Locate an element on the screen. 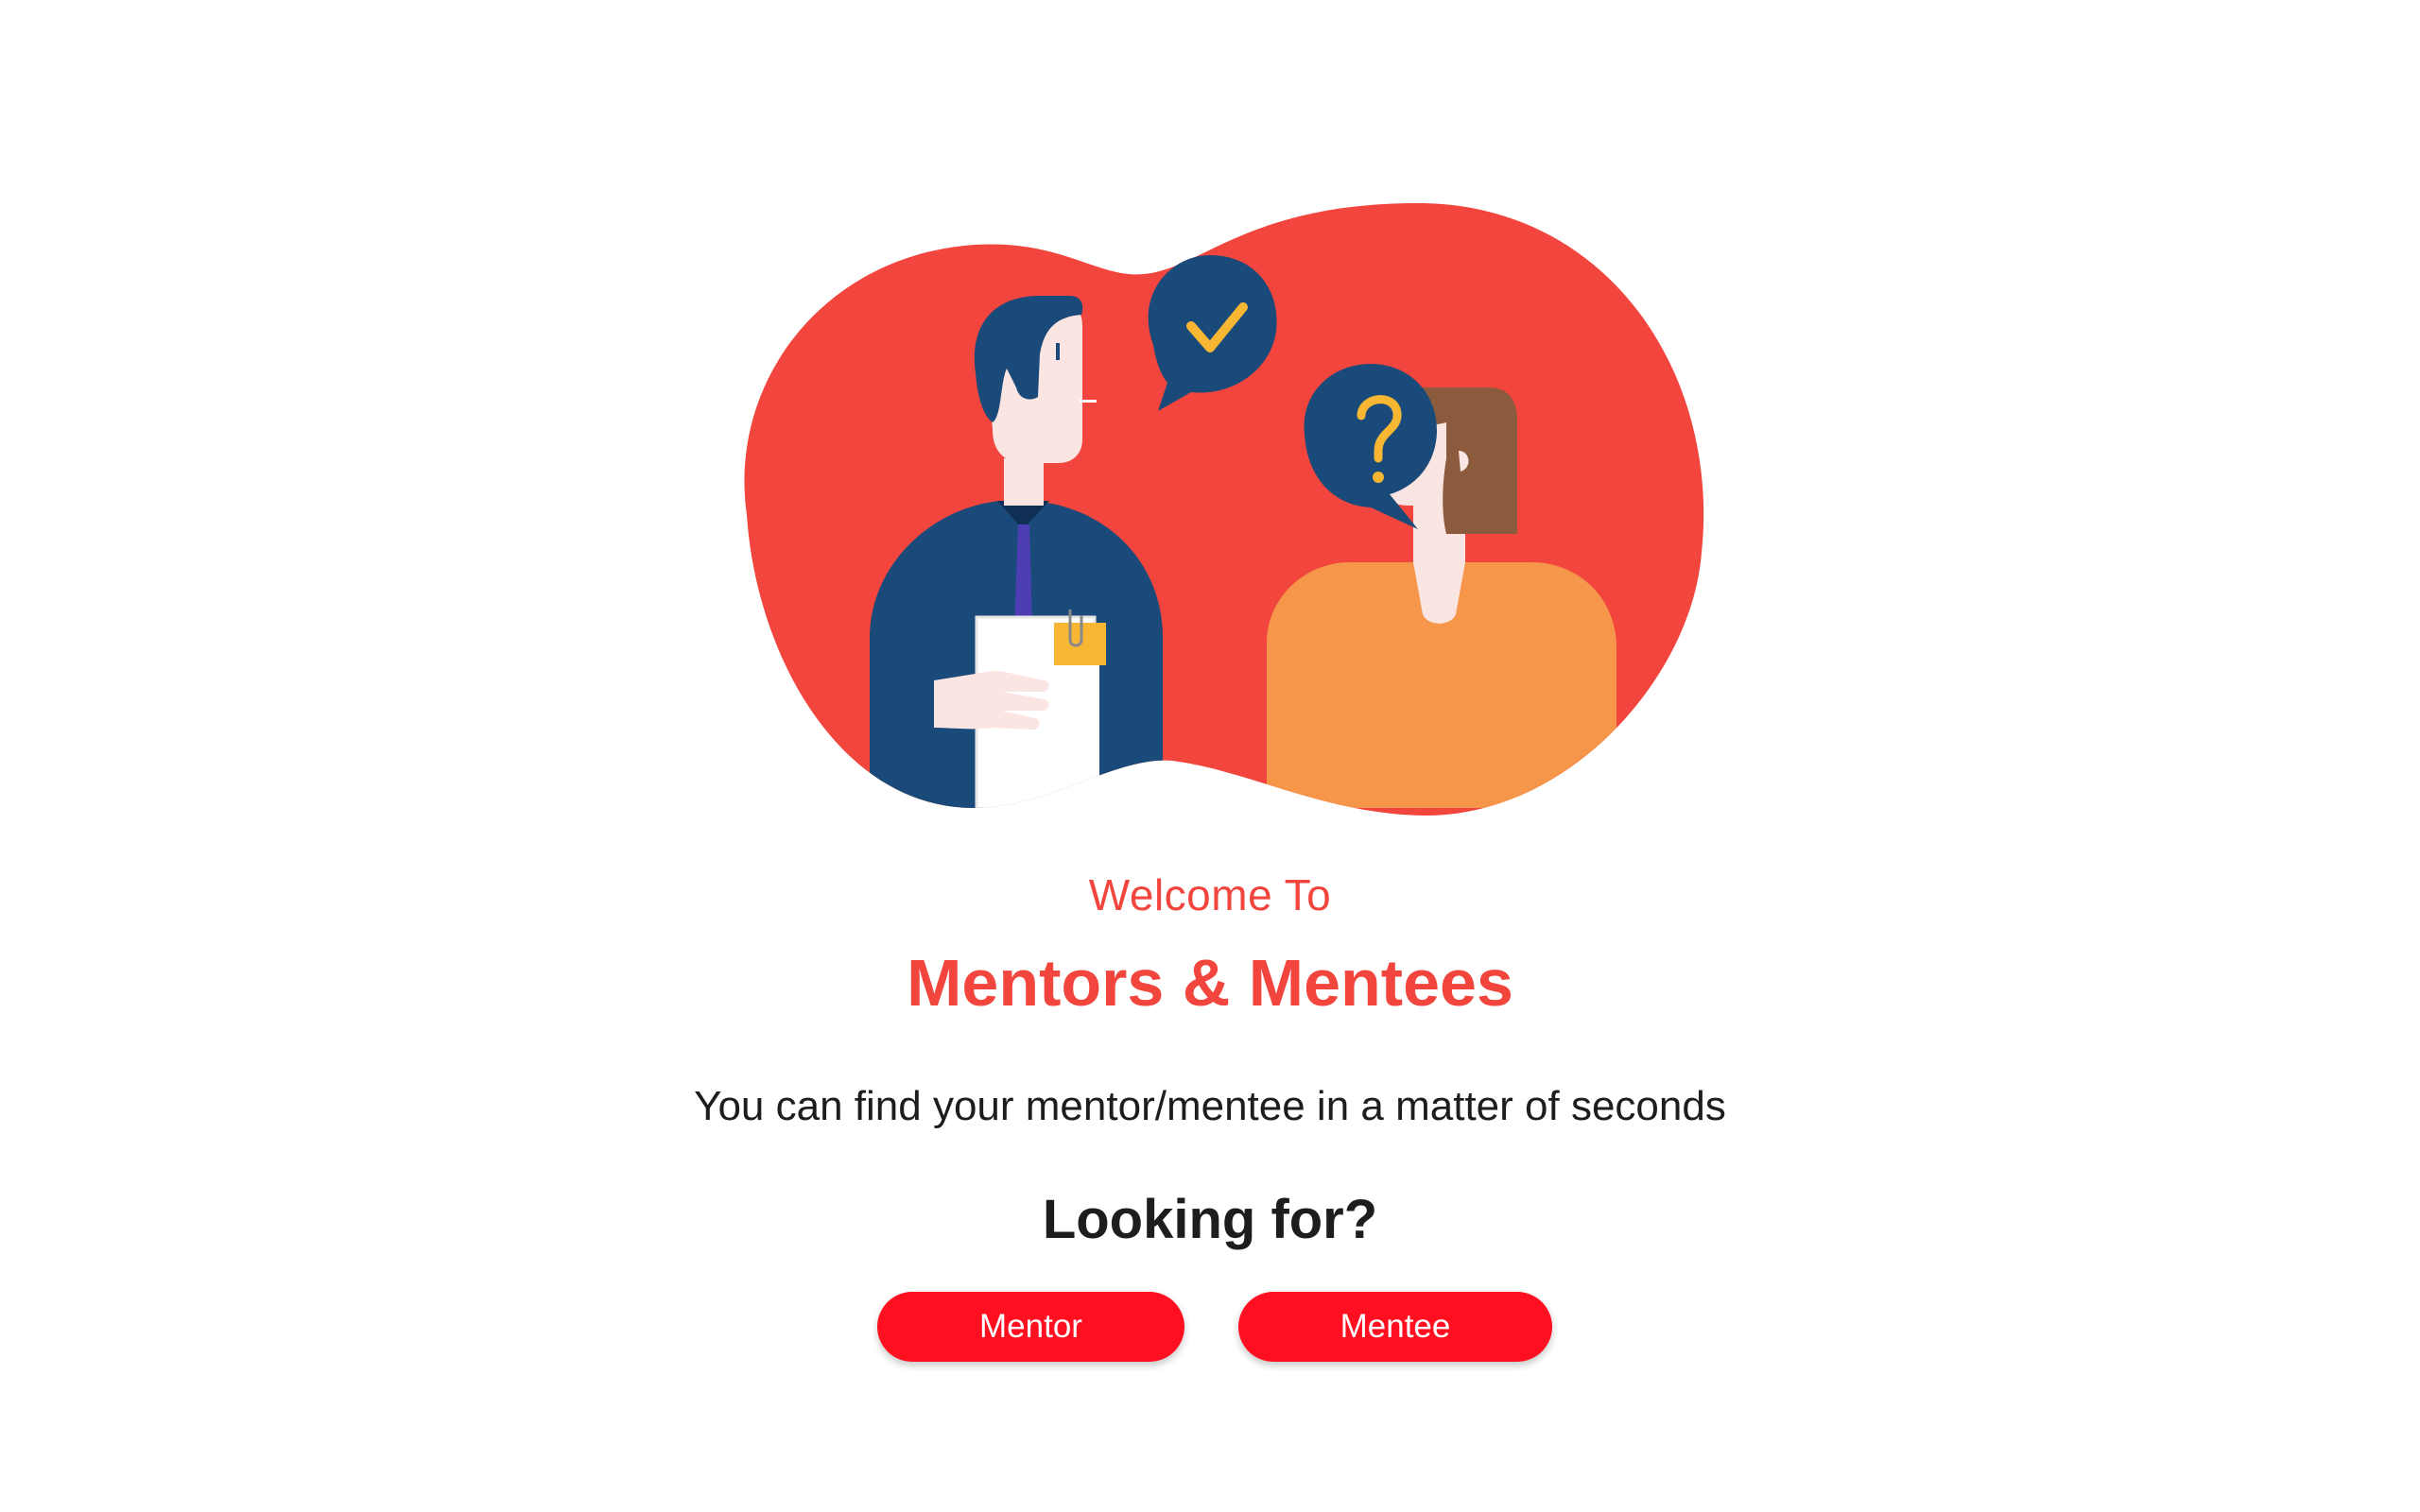 This screenshot has width=2420, height=1512. looking-for-heading: Looking for? is located at coordinates (1210, 1219).